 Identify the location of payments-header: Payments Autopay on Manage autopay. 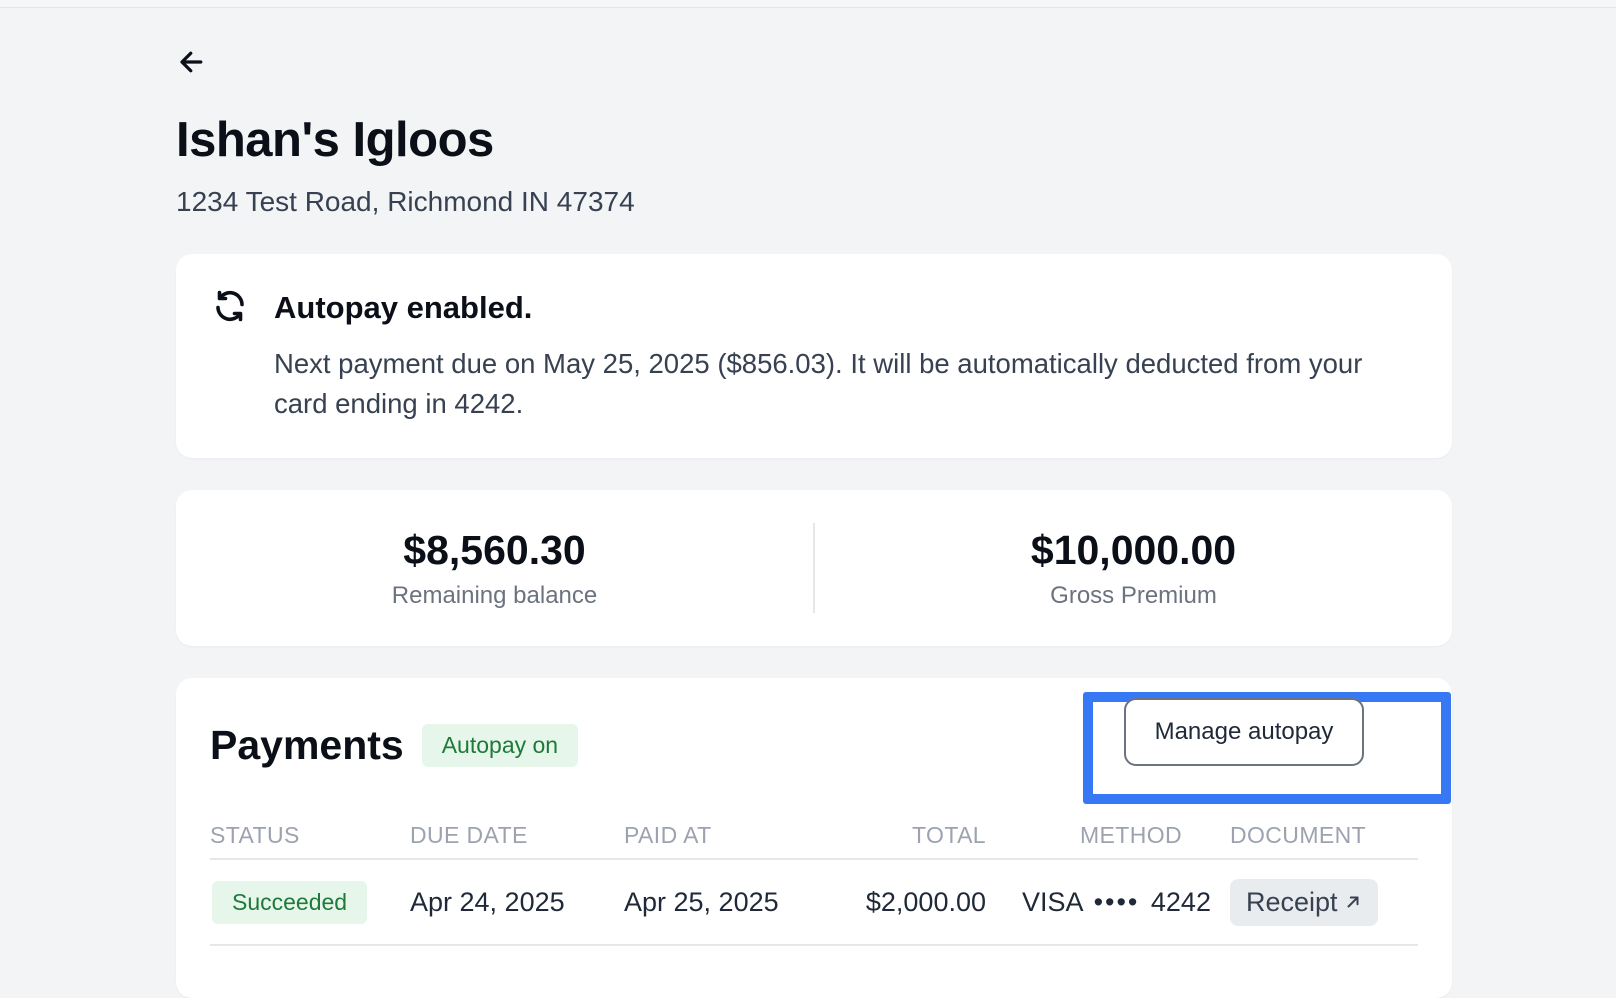
(830, 745).